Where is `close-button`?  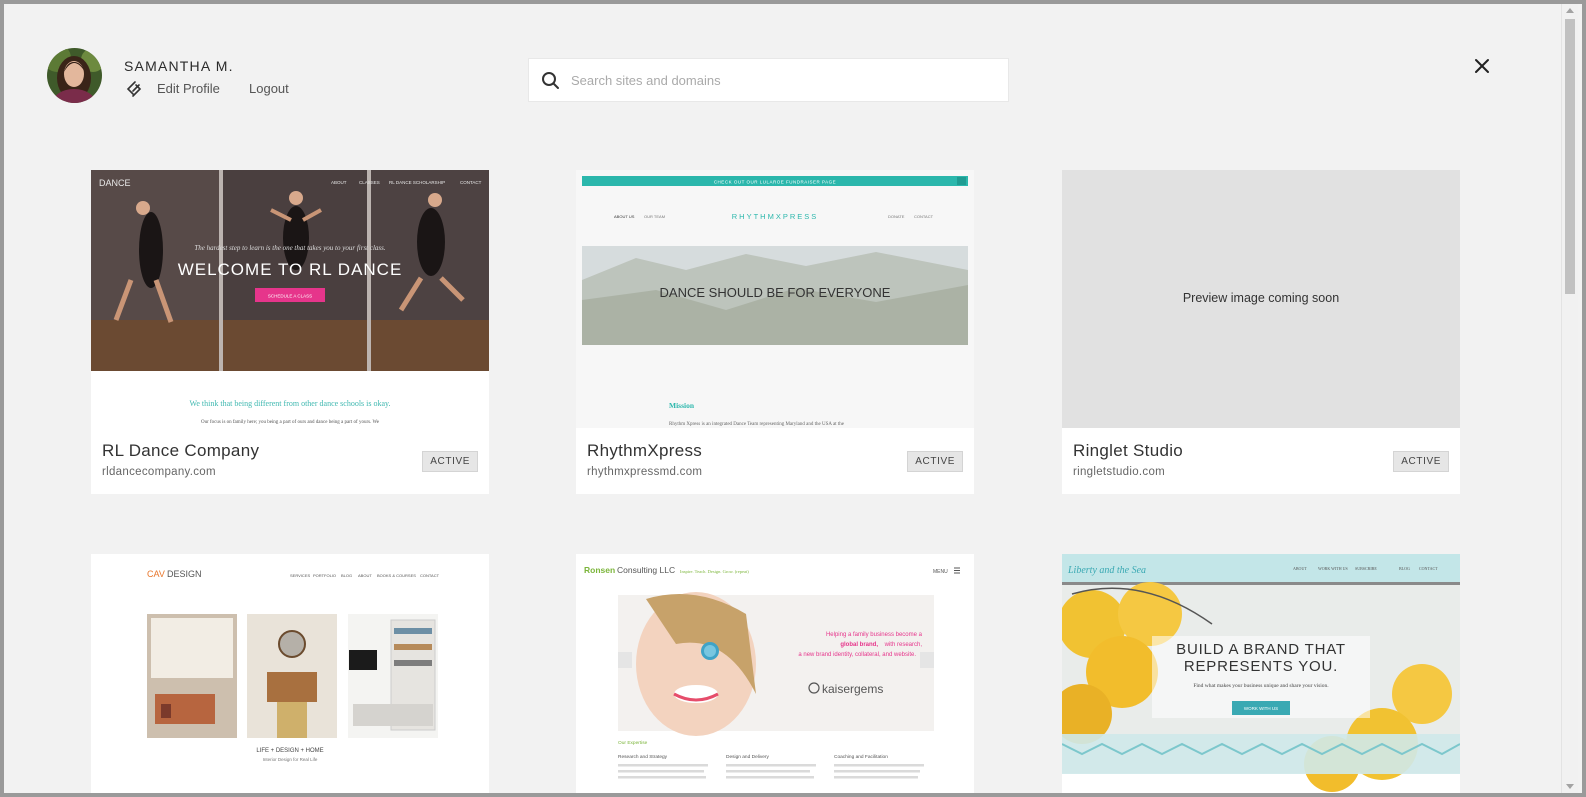
close-button is located at coordinates (1482, 66).